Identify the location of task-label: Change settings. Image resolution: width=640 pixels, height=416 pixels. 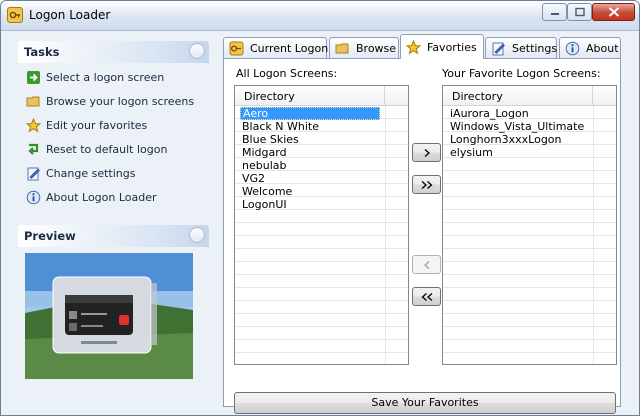
(91, 173).